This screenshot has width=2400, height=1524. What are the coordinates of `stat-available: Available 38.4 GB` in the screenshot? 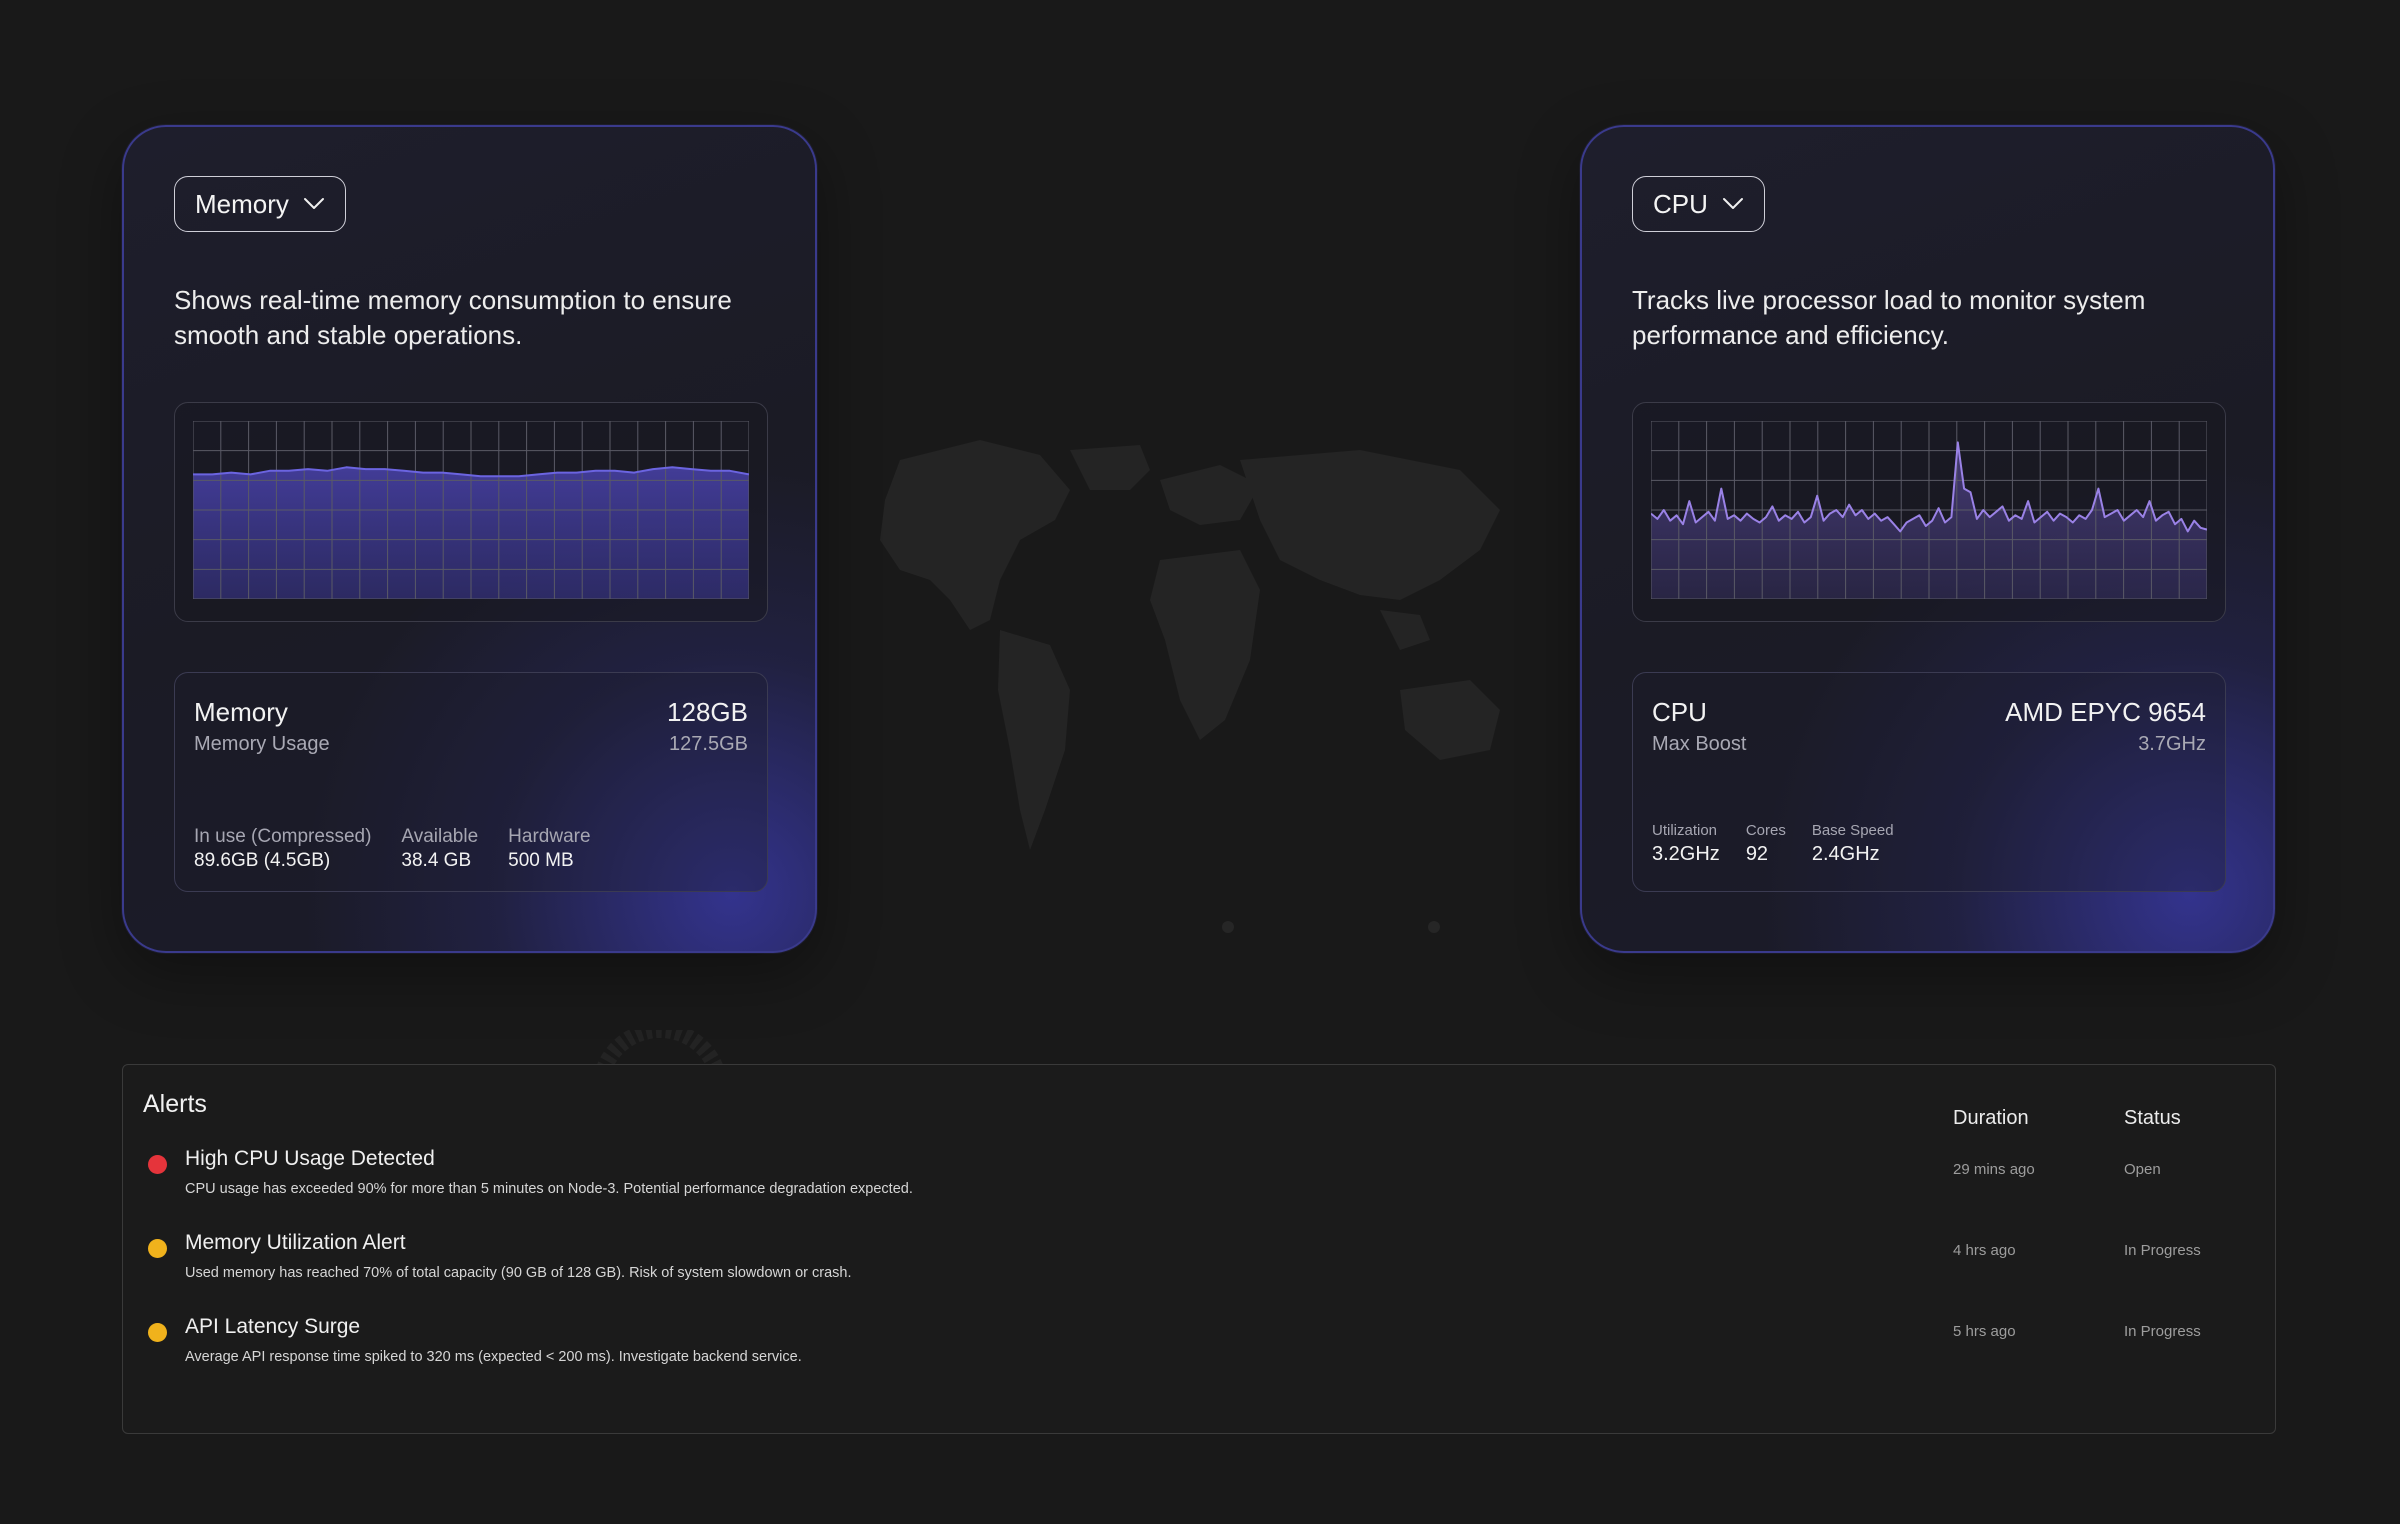 It's located at (439, 849).